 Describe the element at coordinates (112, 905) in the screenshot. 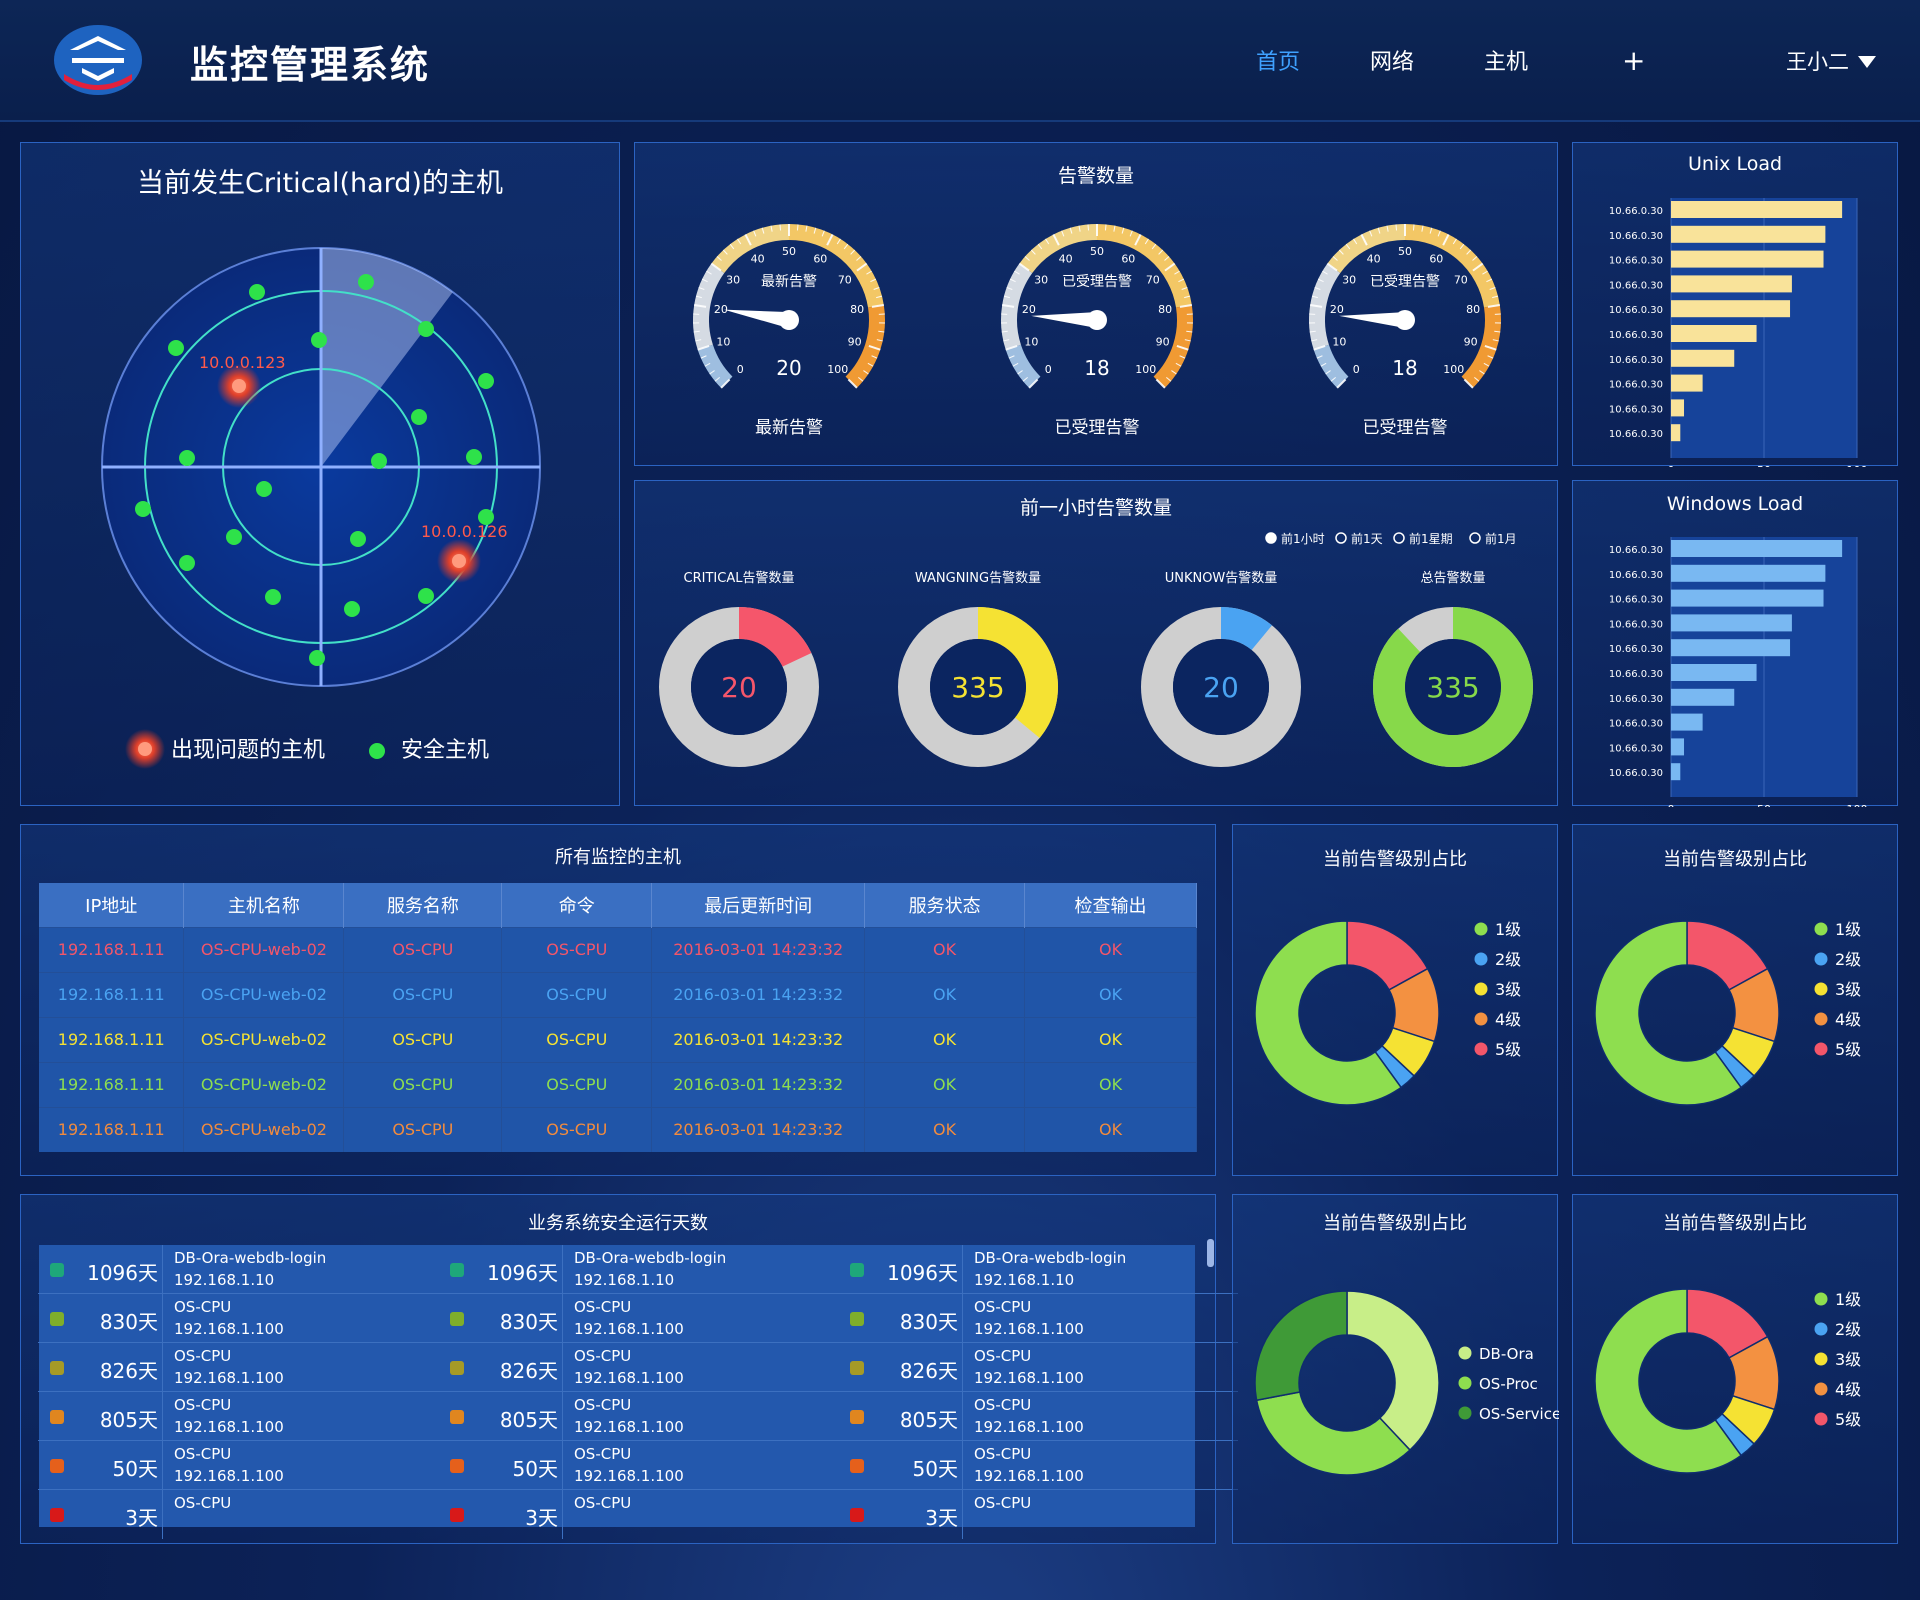

I see `col-ip: IP地址` at that location.